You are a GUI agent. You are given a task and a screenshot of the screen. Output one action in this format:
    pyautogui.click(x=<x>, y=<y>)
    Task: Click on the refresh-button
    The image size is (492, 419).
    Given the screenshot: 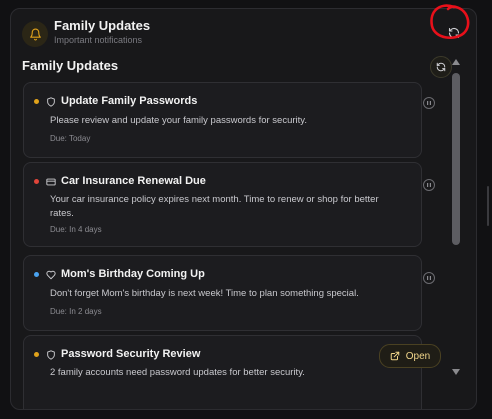 What is the action you would take?
    pyautogui.click(x=454, y=33)
    